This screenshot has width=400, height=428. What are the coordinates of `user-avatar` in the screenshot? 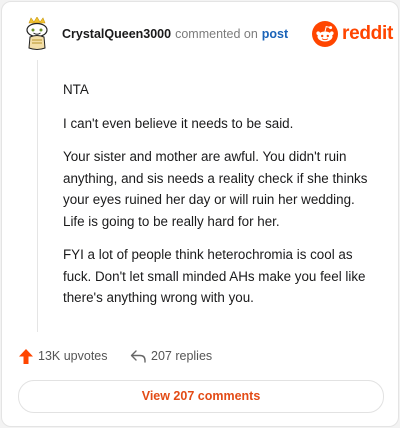 It's located at (37, 33).